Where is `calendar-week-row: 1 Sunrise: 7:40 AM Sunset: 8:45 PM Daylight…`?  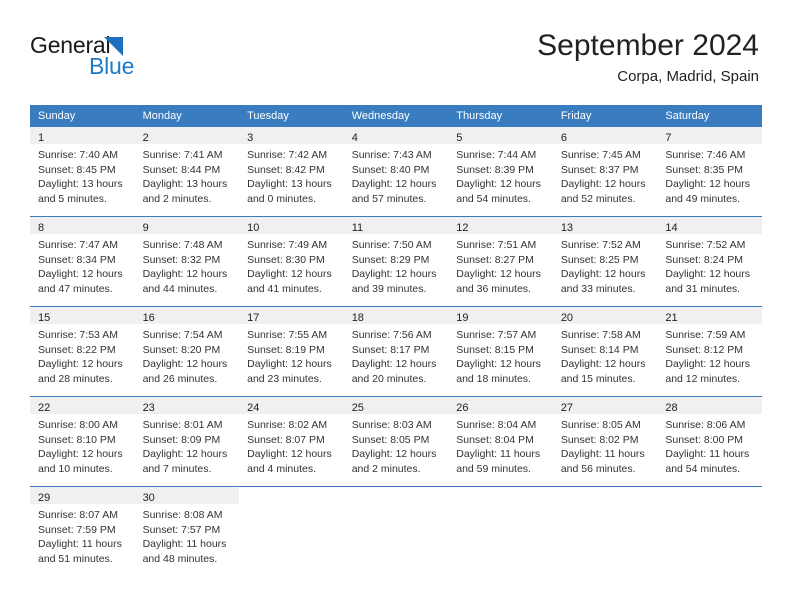
calendar-week-row: 1 Sunrise: 7:40 AM Sunset: 8:45 PM Daylight… is located at coordinates (396, 172).